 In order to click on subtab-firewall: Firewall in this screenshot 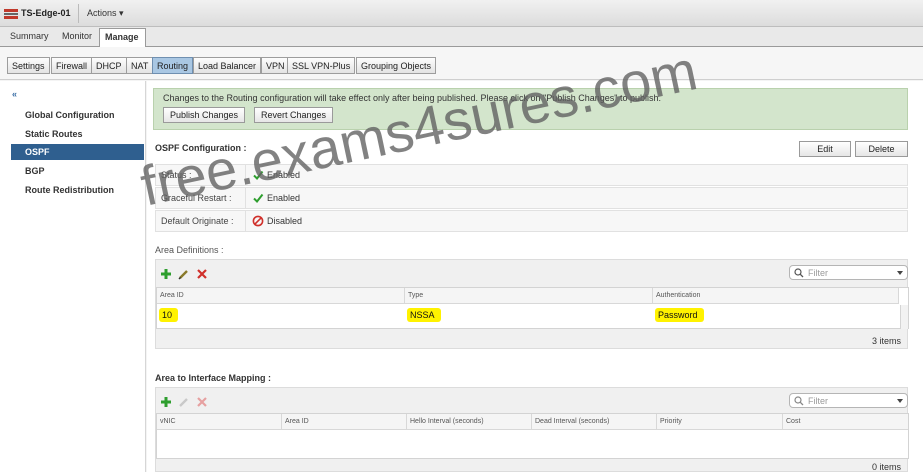, I will do `click(72, 65)`.